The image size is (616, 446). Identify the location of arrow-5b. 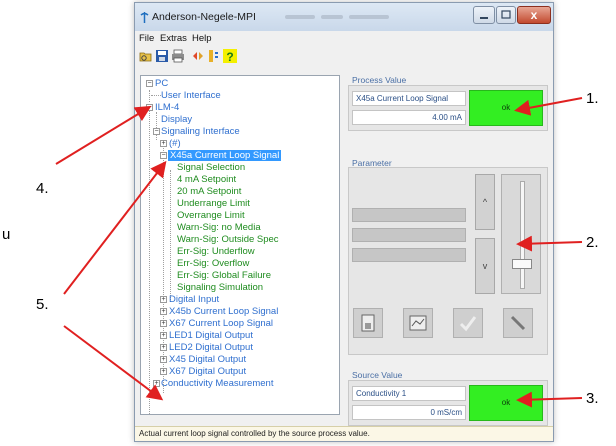
(113, 363).